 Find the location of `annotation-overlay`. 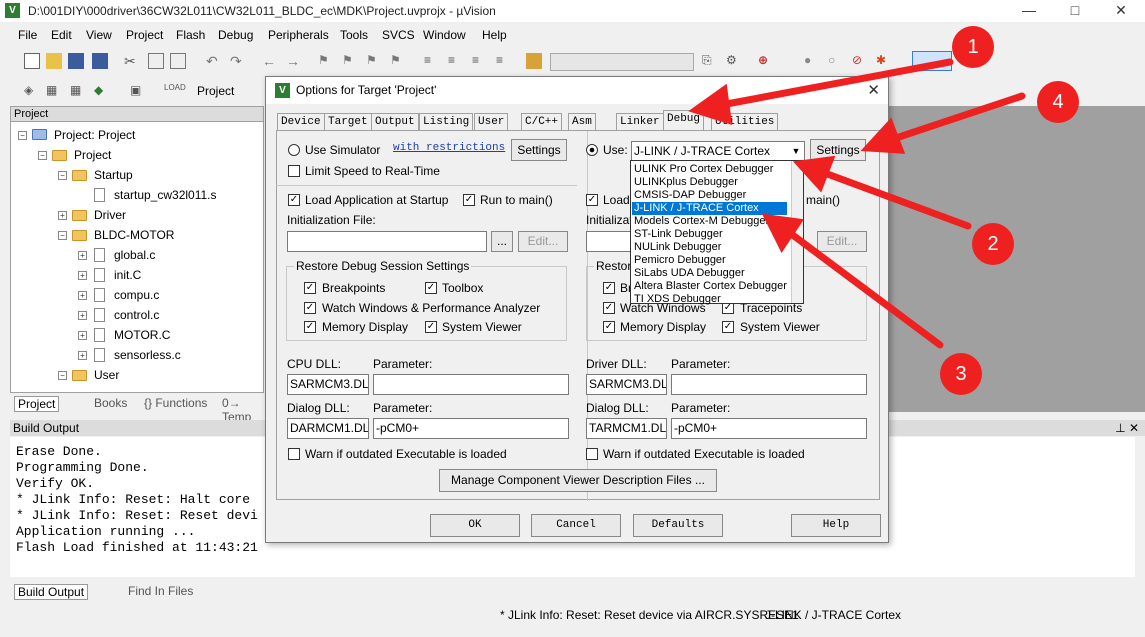

annotation-overlay is located at coordinates (857, 203).